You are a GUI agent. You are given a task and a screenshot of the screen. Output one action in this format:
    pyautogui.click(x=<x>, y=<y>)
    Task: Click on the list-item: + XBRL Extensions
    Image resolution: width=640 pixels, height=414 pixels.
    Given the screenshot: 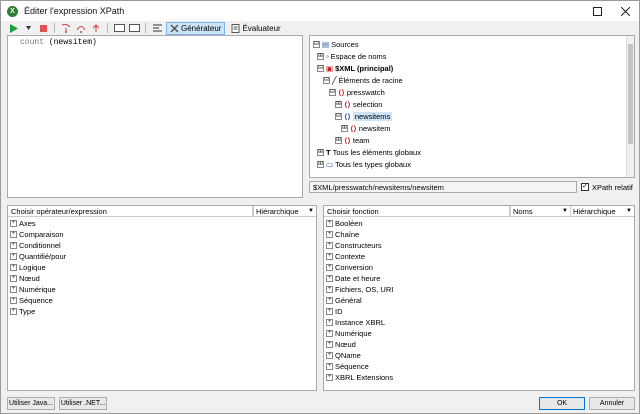 What is the action you would take?
    pyautogui.click(x=359, y=377)
    